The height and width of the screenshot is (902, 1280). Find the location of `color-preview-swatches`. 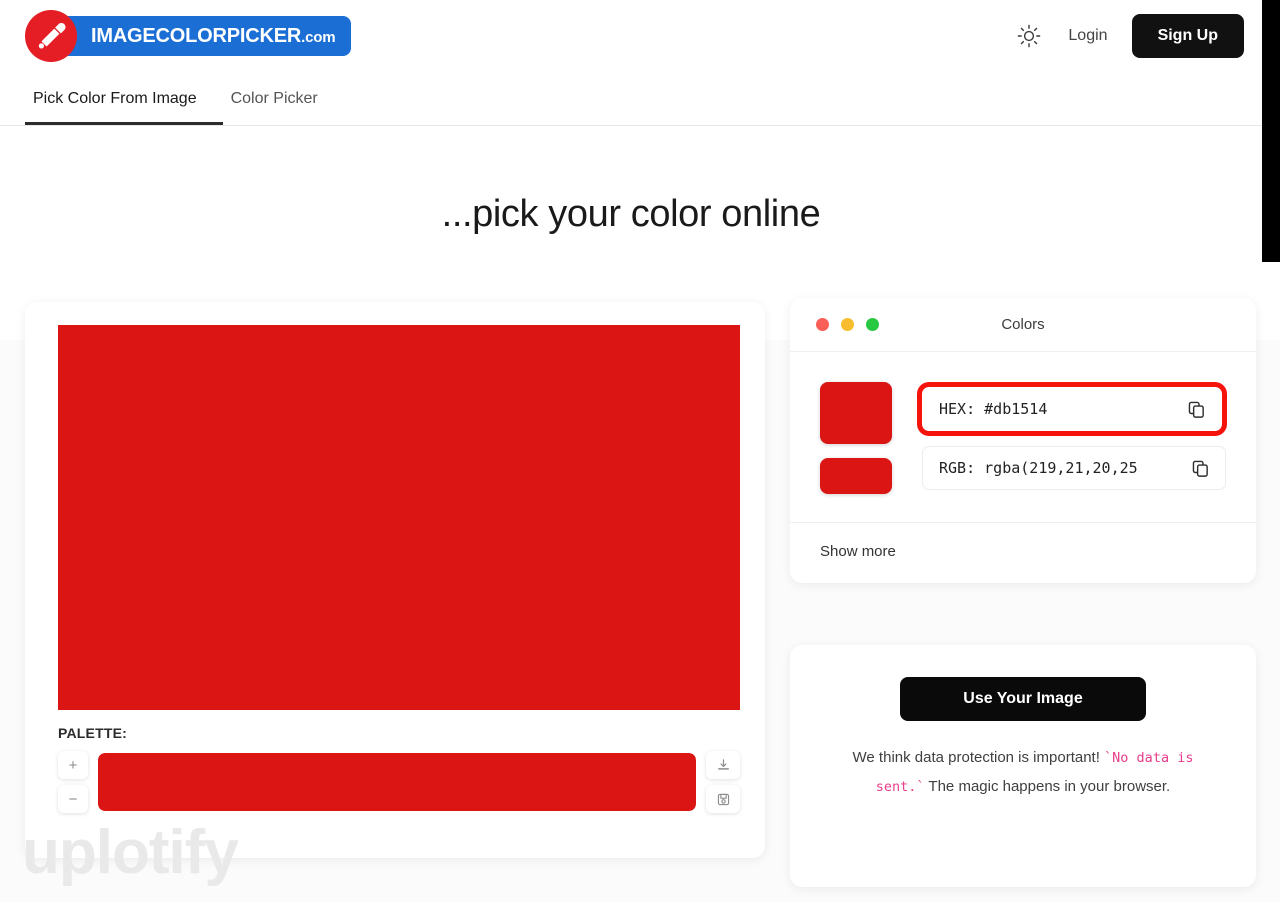

color-preview-swatches is located at coordinates (856, 437).